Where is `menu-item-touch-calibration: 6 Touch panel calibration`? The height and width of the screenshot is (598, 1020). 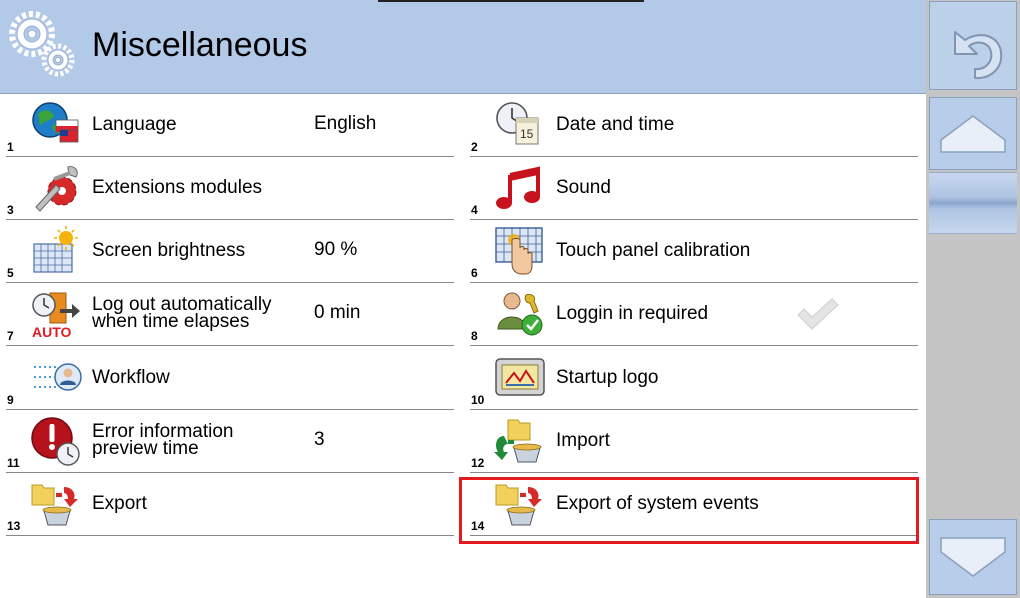
menu-item-touch-calibration: 6 Touch panel calibration is located at coordinates (694, 251).